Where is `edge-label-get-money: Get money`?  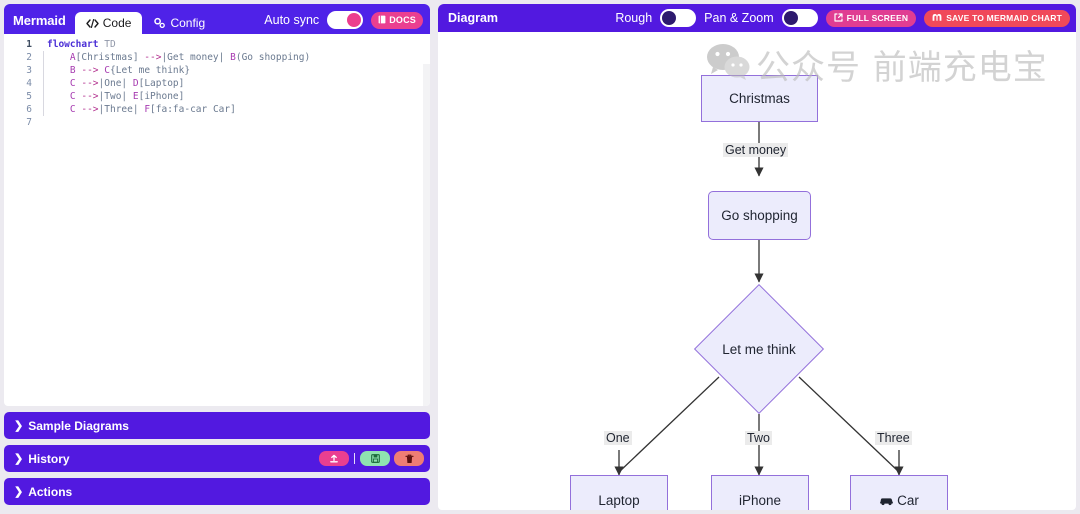 edge-label-get-money: Get money is located at coordinates (756, 150).